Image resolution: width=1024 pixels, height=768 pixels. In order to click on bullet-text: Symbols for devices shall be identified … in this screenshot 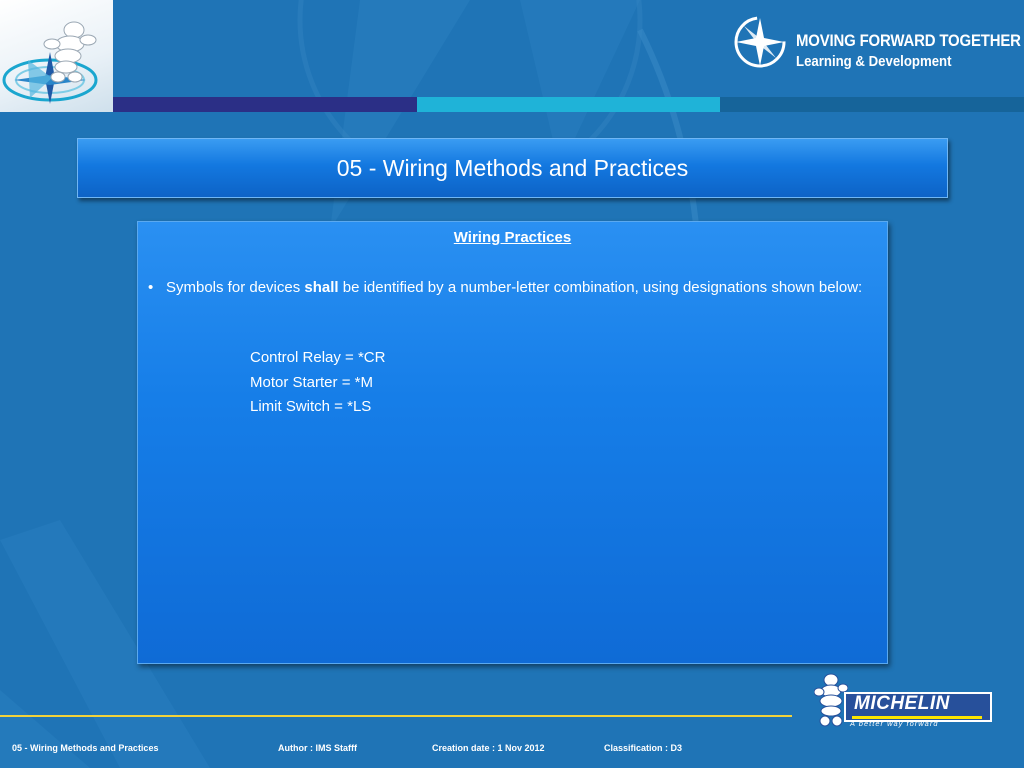, I will do `click(514, 287)`.